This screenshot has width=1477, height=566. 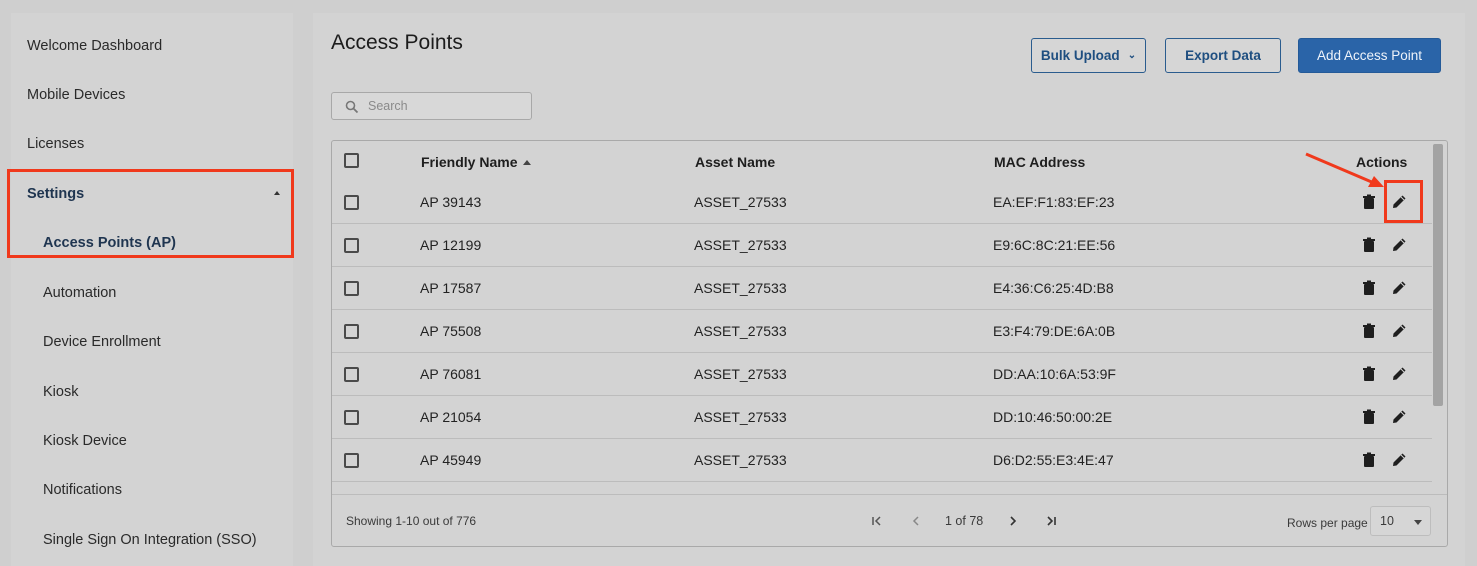 I want to click on table-row: AP 17587 ASSET_27533 E4:36:C6:25:4D:B8, so click(x=882, y=288).